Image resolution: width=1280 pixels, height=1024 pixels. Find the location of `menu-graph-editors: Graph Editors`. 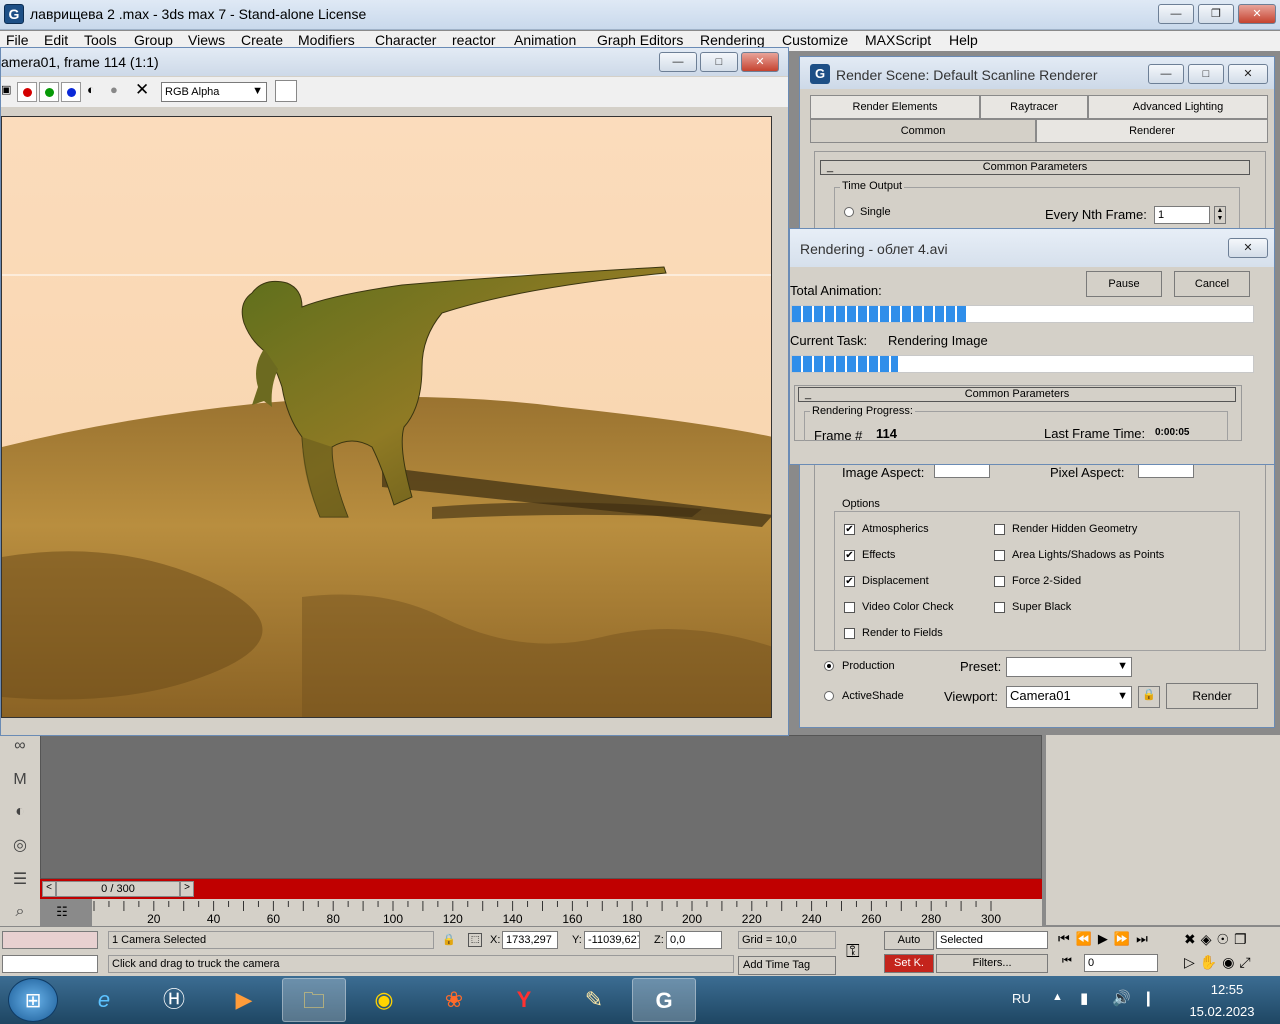

menu-graph-editors: Graph Editors is located at coordinates (640, 40).